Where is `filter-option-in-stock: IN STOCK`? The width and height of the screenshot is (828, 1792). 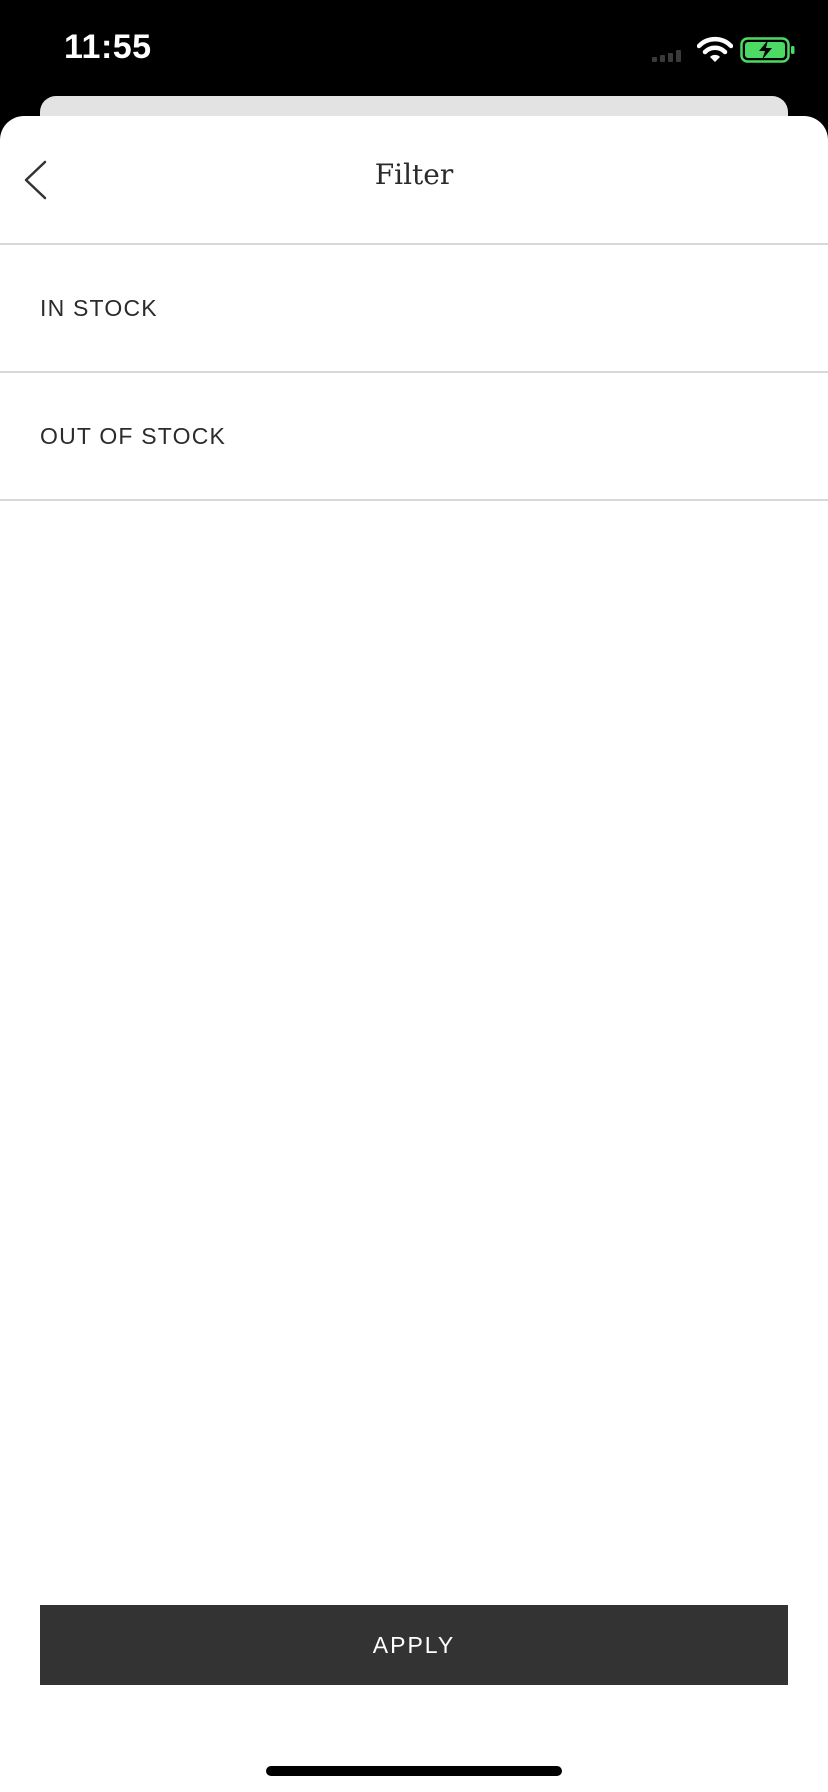
filter-option-in-stock: IN STOCK is located at coordinates (414, 309).